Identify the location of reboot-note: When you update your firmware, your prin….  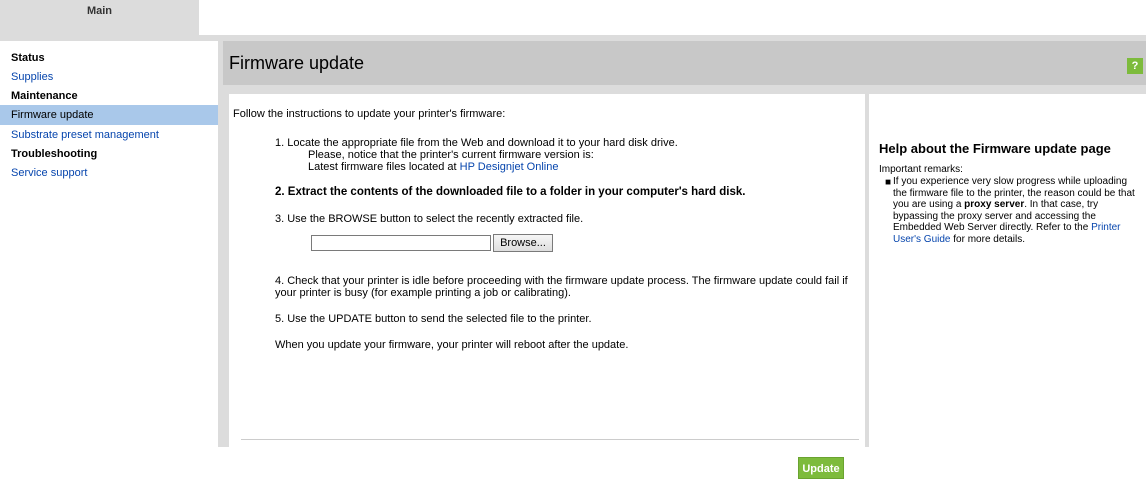
(452, 345).